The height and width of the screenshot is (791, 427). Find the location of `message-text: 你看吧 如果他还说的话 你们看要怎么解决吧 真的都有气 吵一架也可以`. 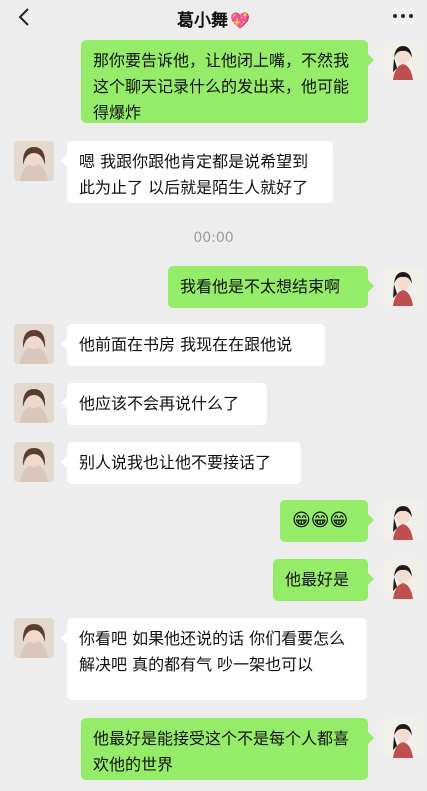

message-text: 你看吧 如果他还说的话 你们看要怎么解决吧 真的都有气 吵一架也可以 is located at coordinates (212, 651).